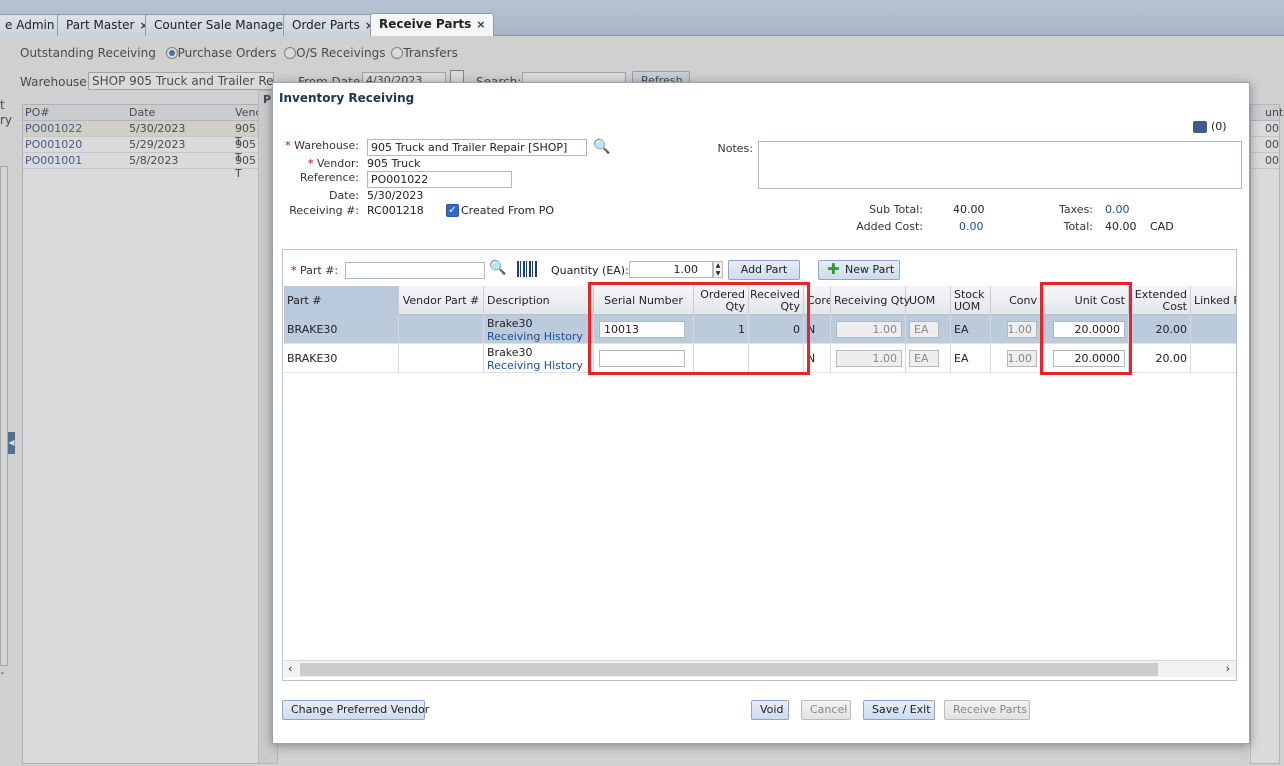 Image resolution: width=1284 pixels, height=766 pixels. I want to click on cell-conv: 1.00, so click(1016, 358).